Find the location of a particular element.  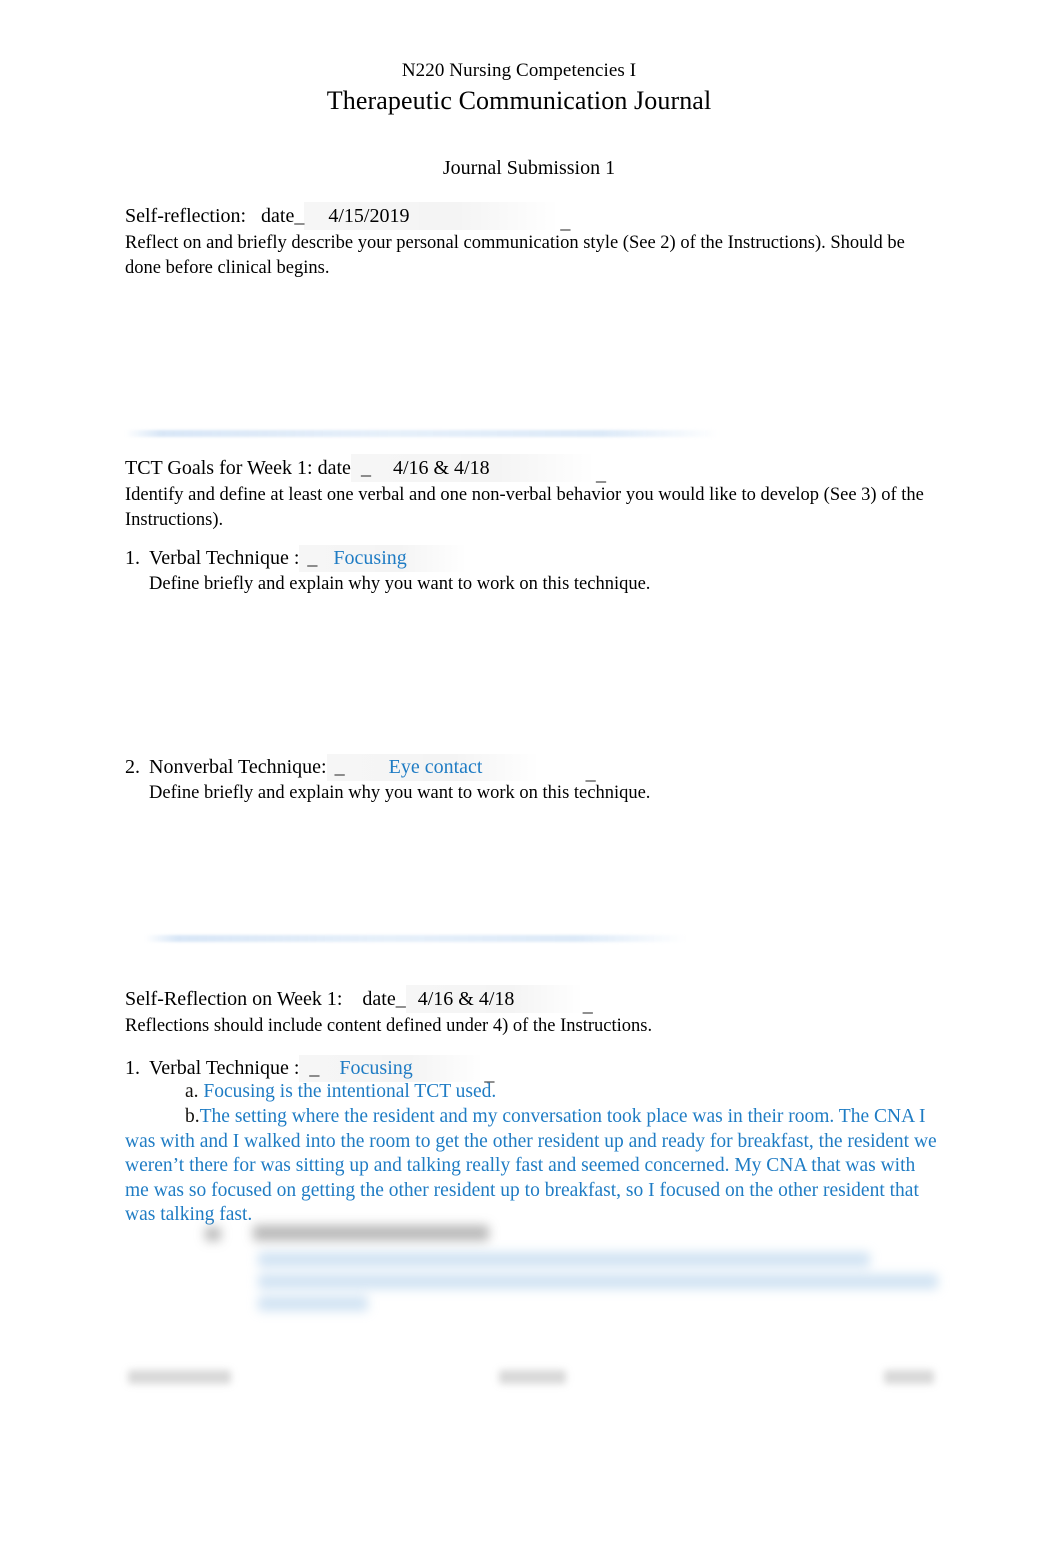

week-reflection-item-1-field: _ Focusing is located at coordinates (392, 1068).